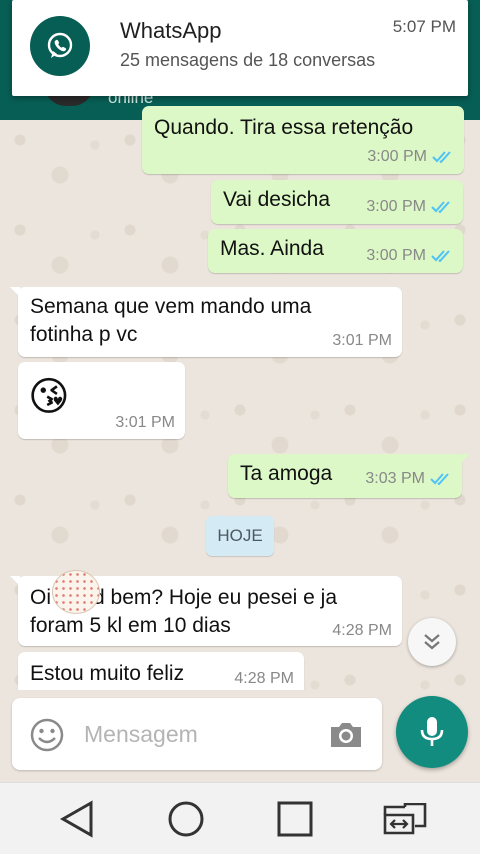 The height and width of the screenshot is (854, 480). What do you see at coordinates (240, 536) in the screenshot?
I see `date-divider: HOJE` at bounding box center [240, 536].